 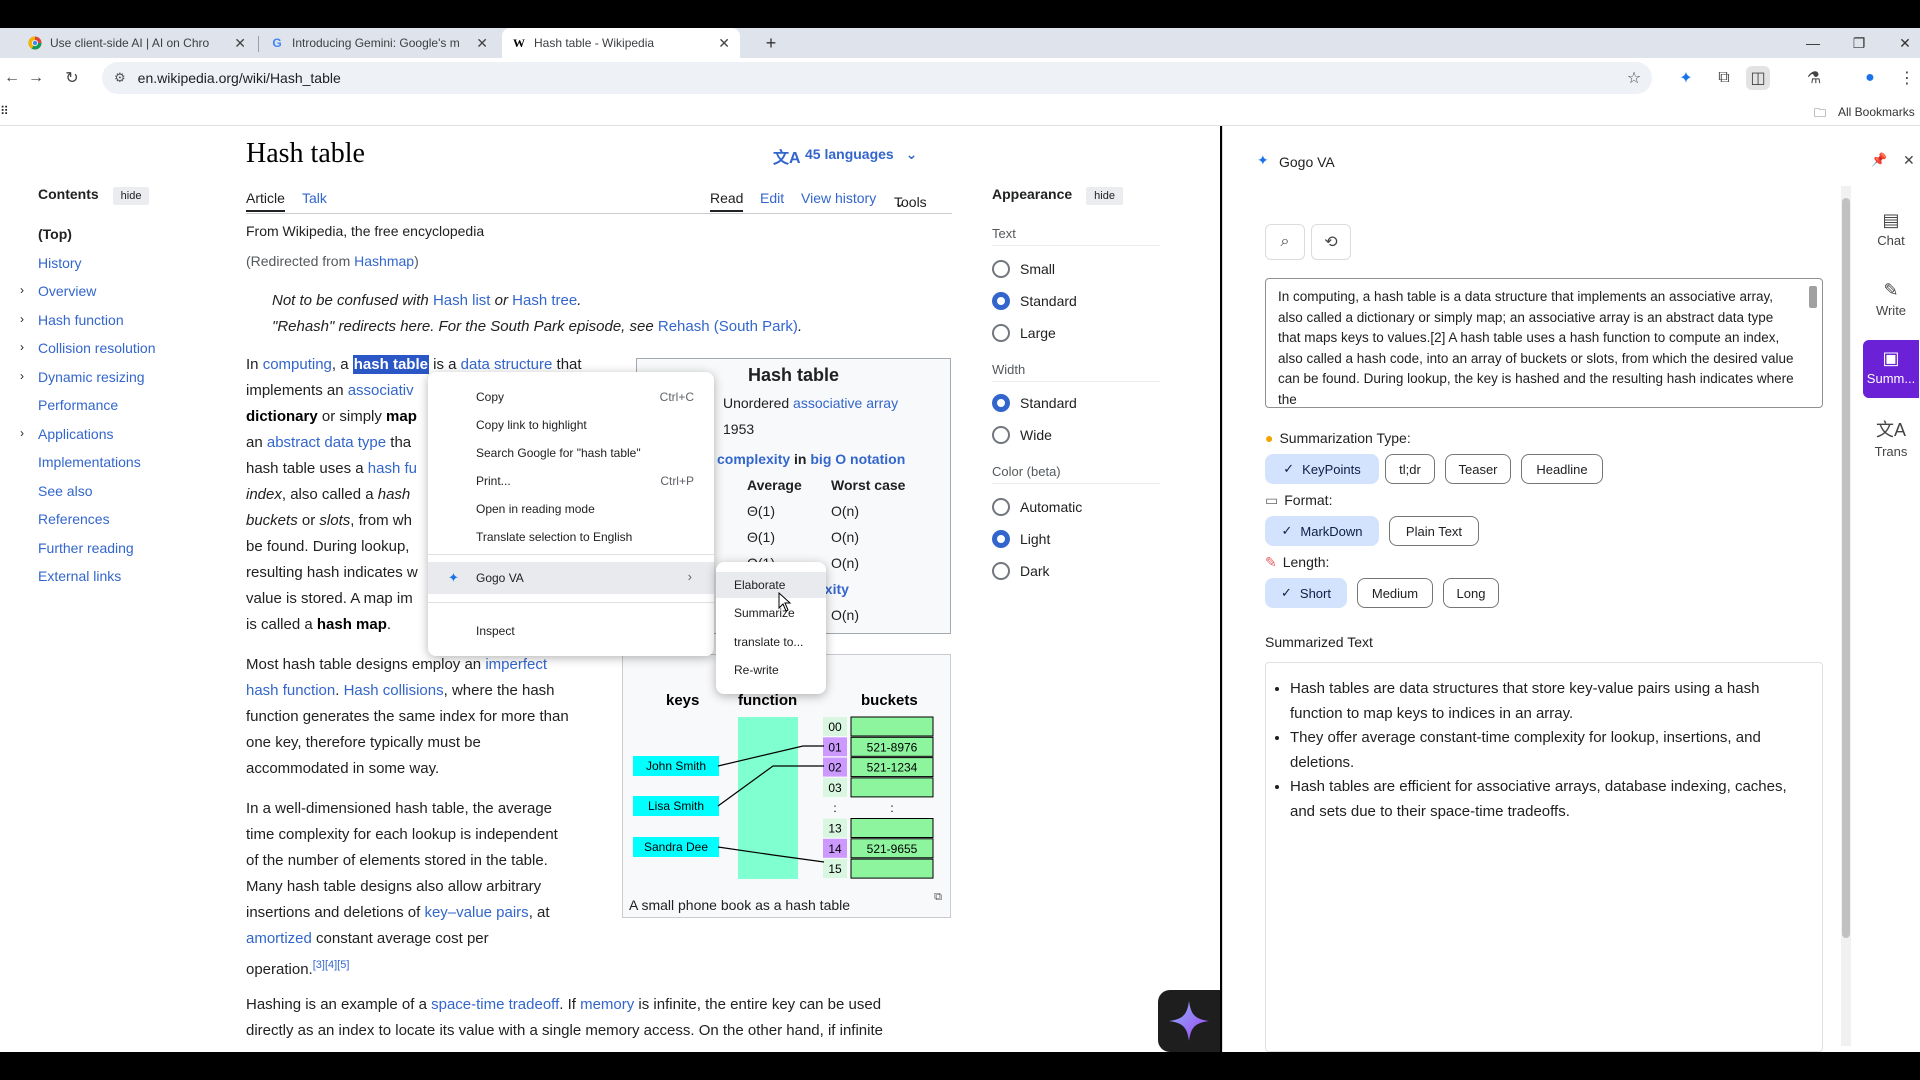 What do you see at coordinates (279, 938) in the screenshot?
I see `amortized-link: amortized` at bounding box center [279, 938].